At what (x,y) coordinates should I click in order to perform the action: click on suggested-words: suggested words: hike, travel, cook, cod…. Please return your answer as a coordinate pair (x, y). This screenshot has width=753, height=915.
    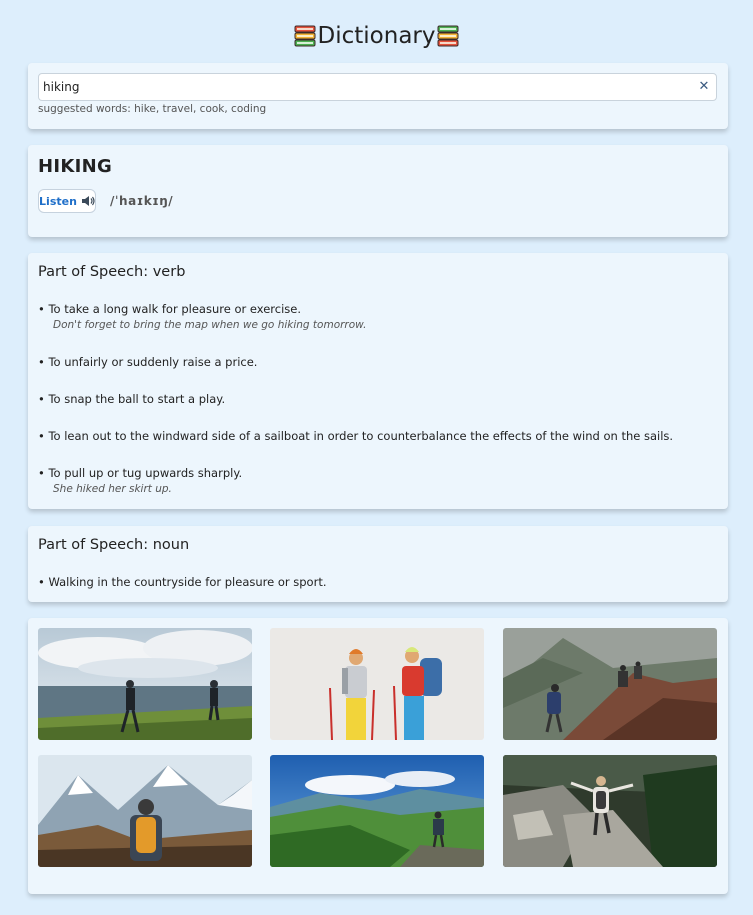
    Looking at the image, I should click on (152, 109).